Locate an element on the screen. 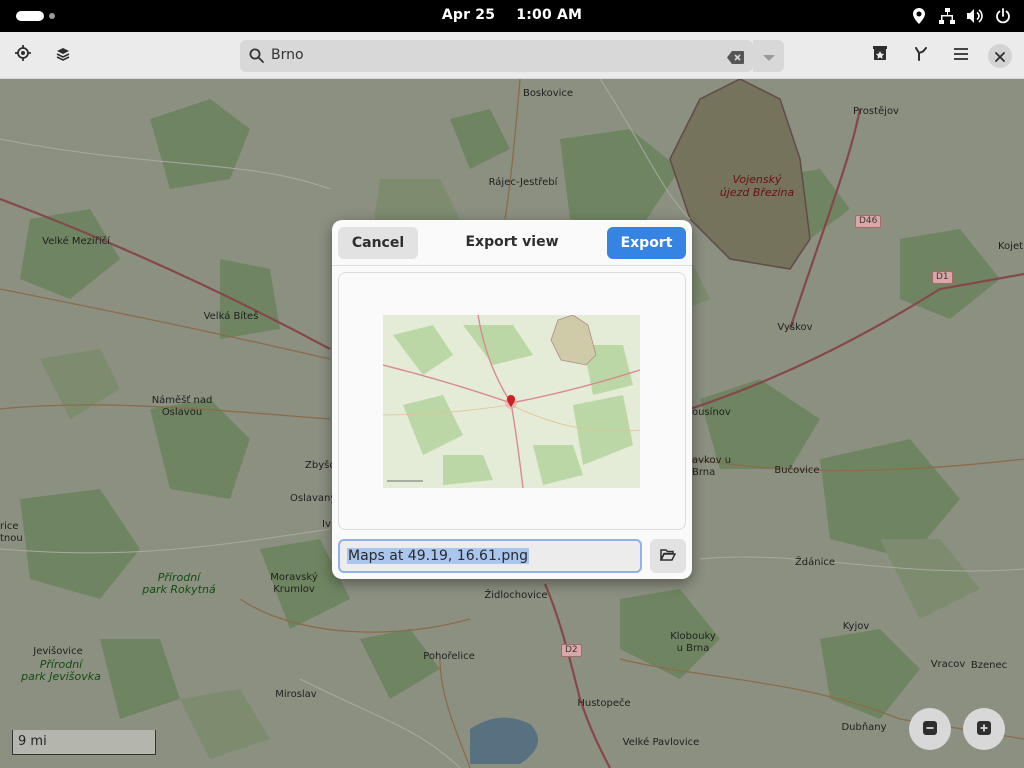  choose-folder-button is located at coordinates (668, 556).